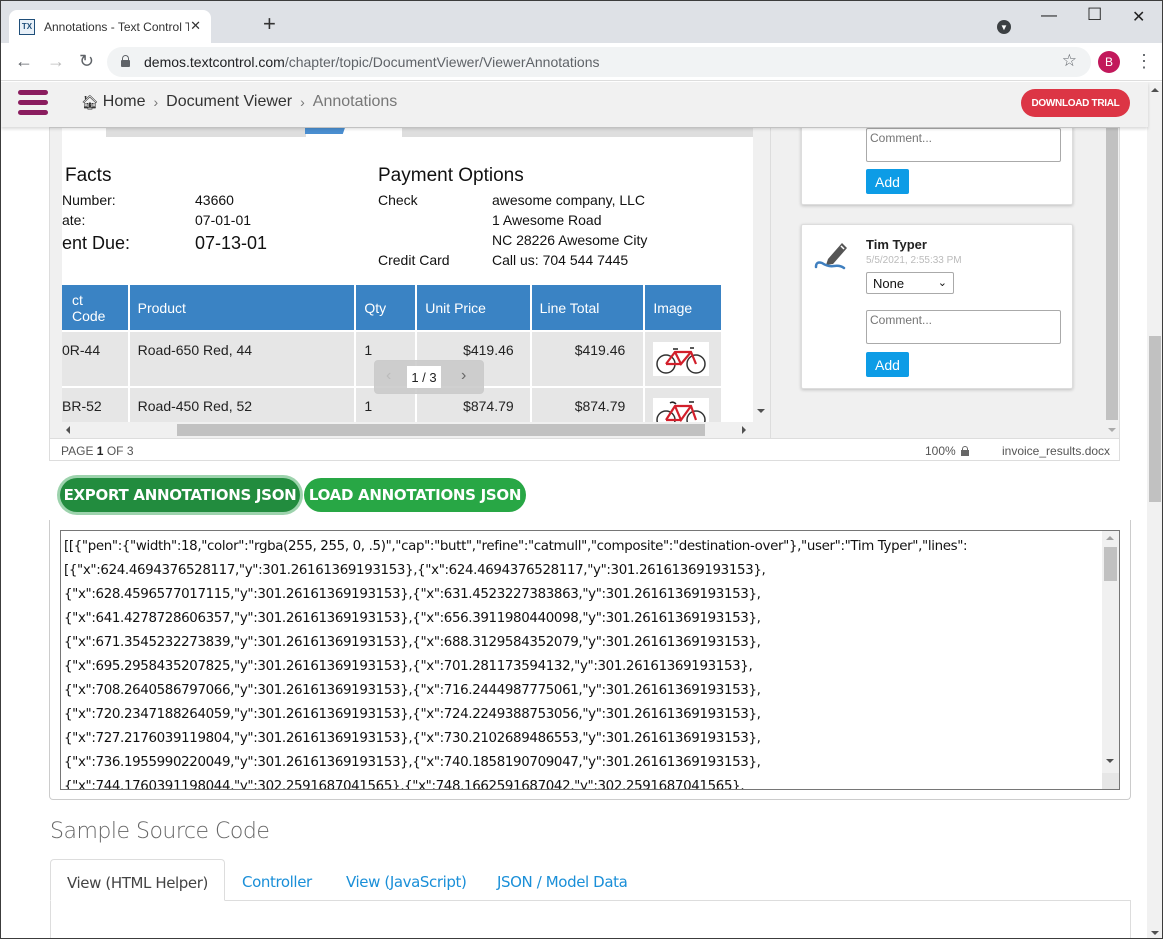 The width and height of the screenshot is (1163, 939). What do you see at coordinates (388, 376) in the screenshot?
I see `previous-page-icon: ‹` at bounding box center [388, 376].